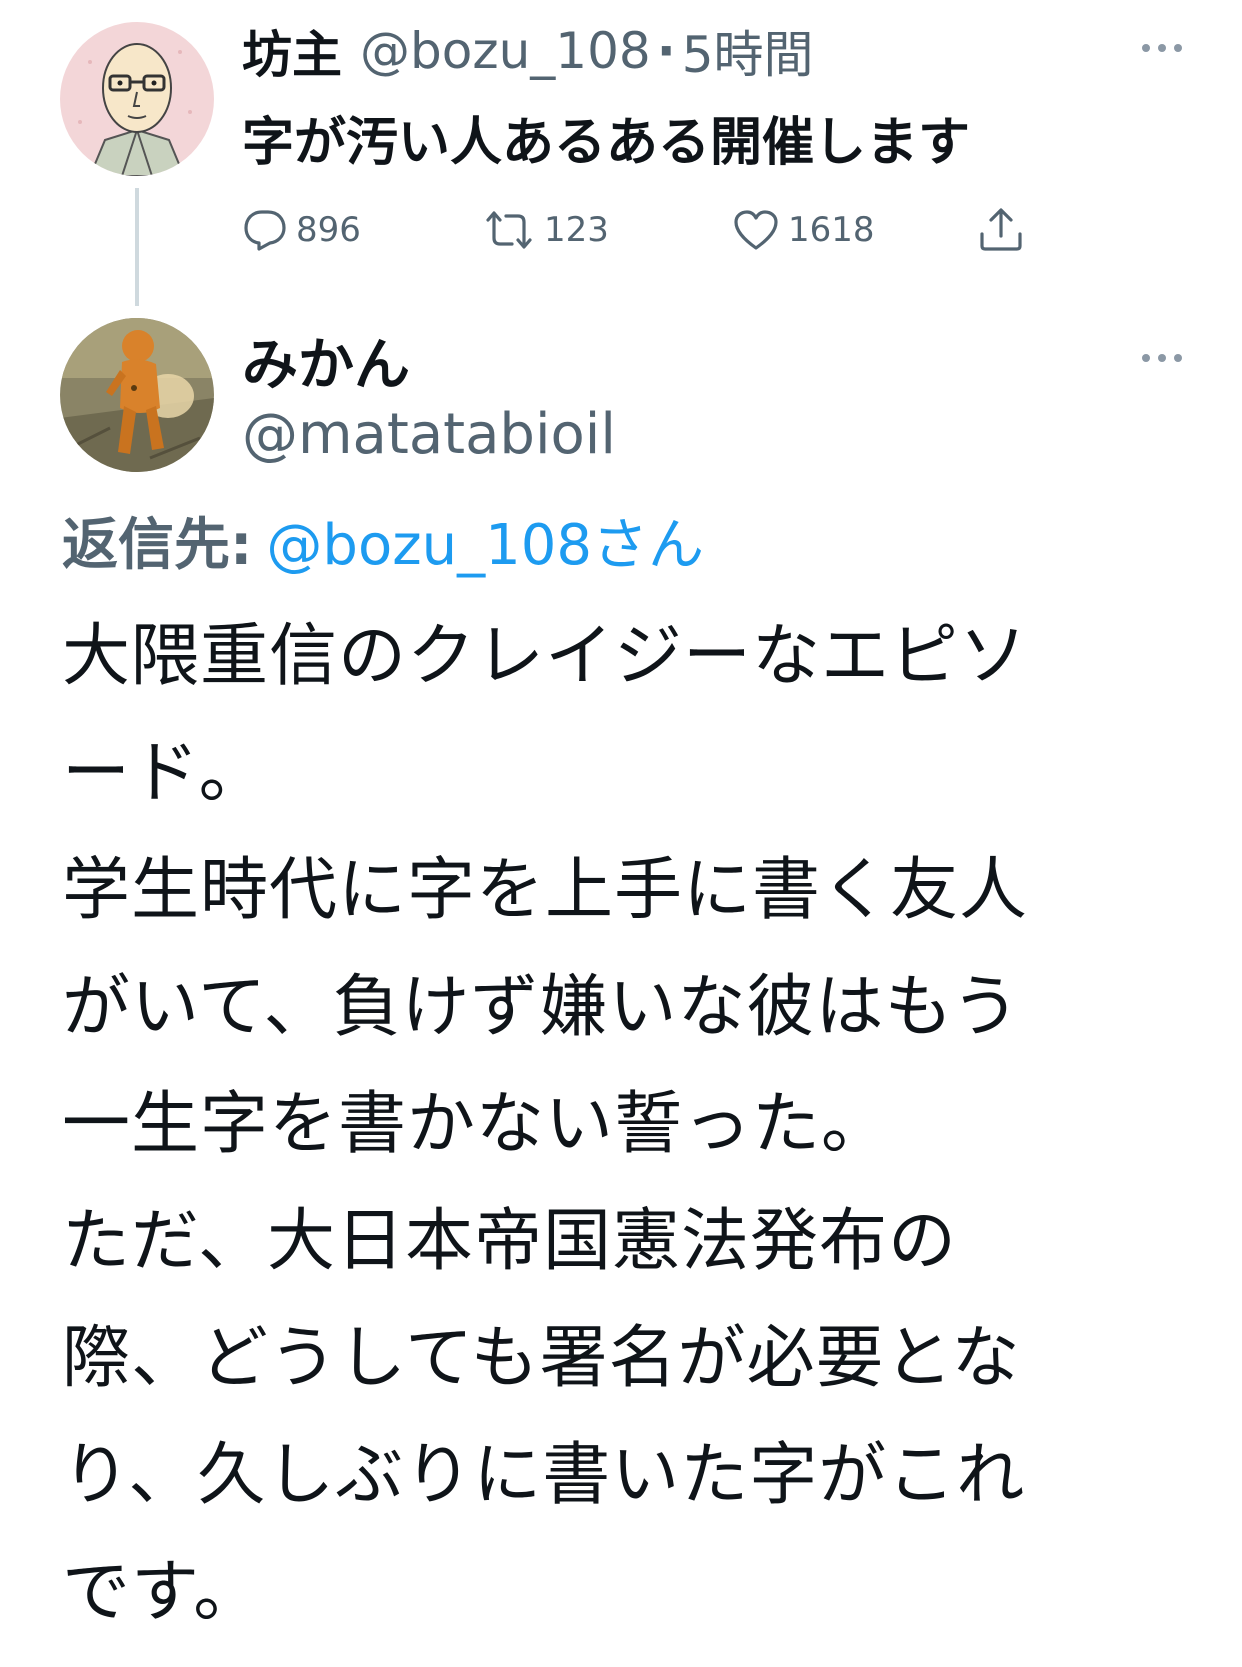 The height and width of the screenshot is (1667, 1242). Describe the element at coordinates (137, 247) in the screenshot. I see `thread-line` at that location.